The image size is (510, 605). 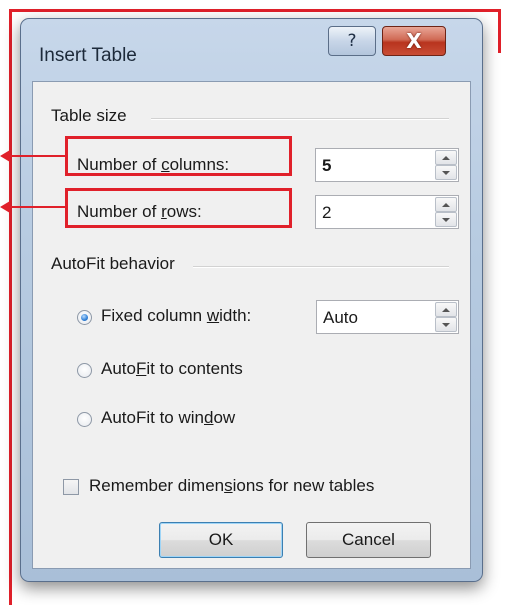 I want to click on close-icon: X, so click(x=414, y=41).